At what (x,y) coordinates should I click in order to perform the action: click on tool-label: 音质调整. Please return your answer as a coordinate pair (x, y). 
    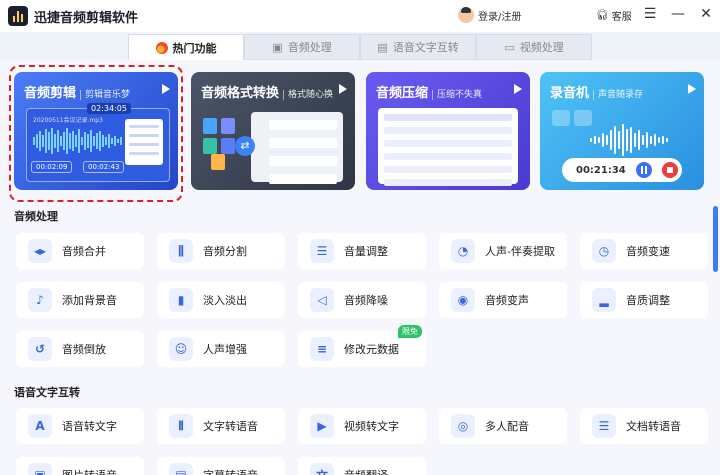
    Looking at the image, I should click on (648, 300).